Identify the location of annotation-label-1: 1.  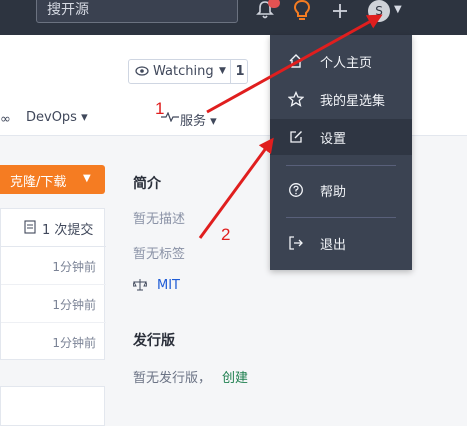
(160, 108).